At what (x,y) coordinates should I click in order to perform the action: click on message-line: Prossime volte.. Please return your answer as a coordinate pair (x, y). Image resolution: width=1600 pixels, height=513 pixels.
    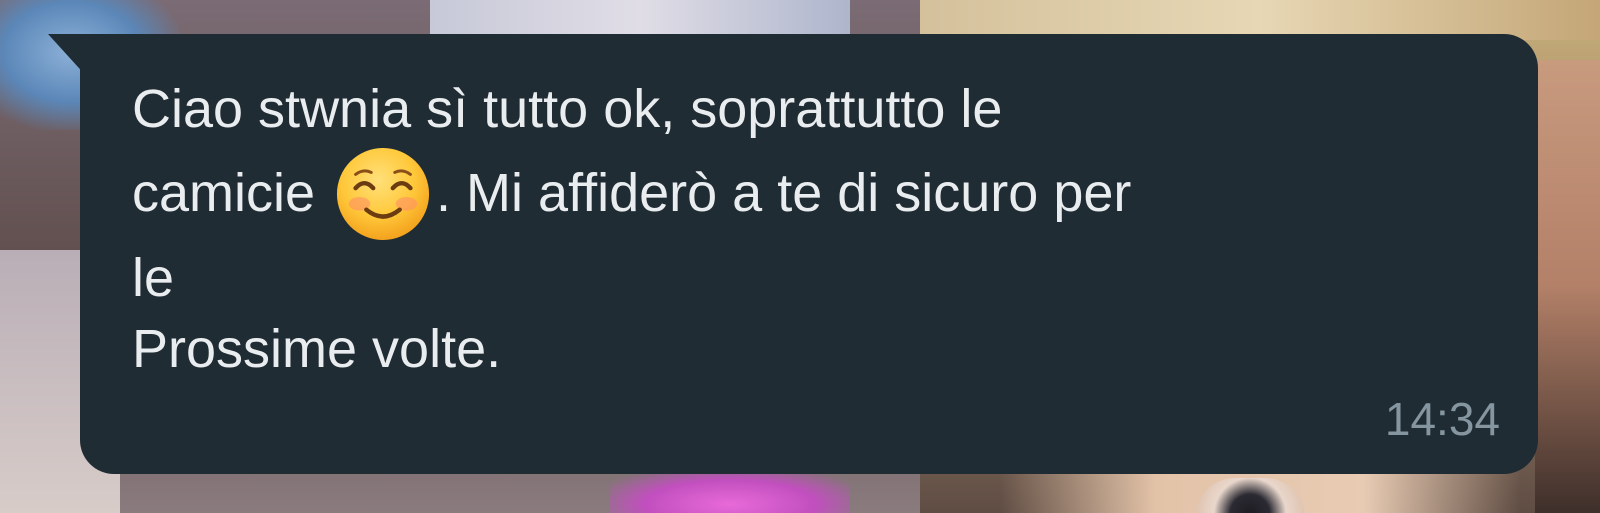
    Looking at the image, I should click on (317, 349).